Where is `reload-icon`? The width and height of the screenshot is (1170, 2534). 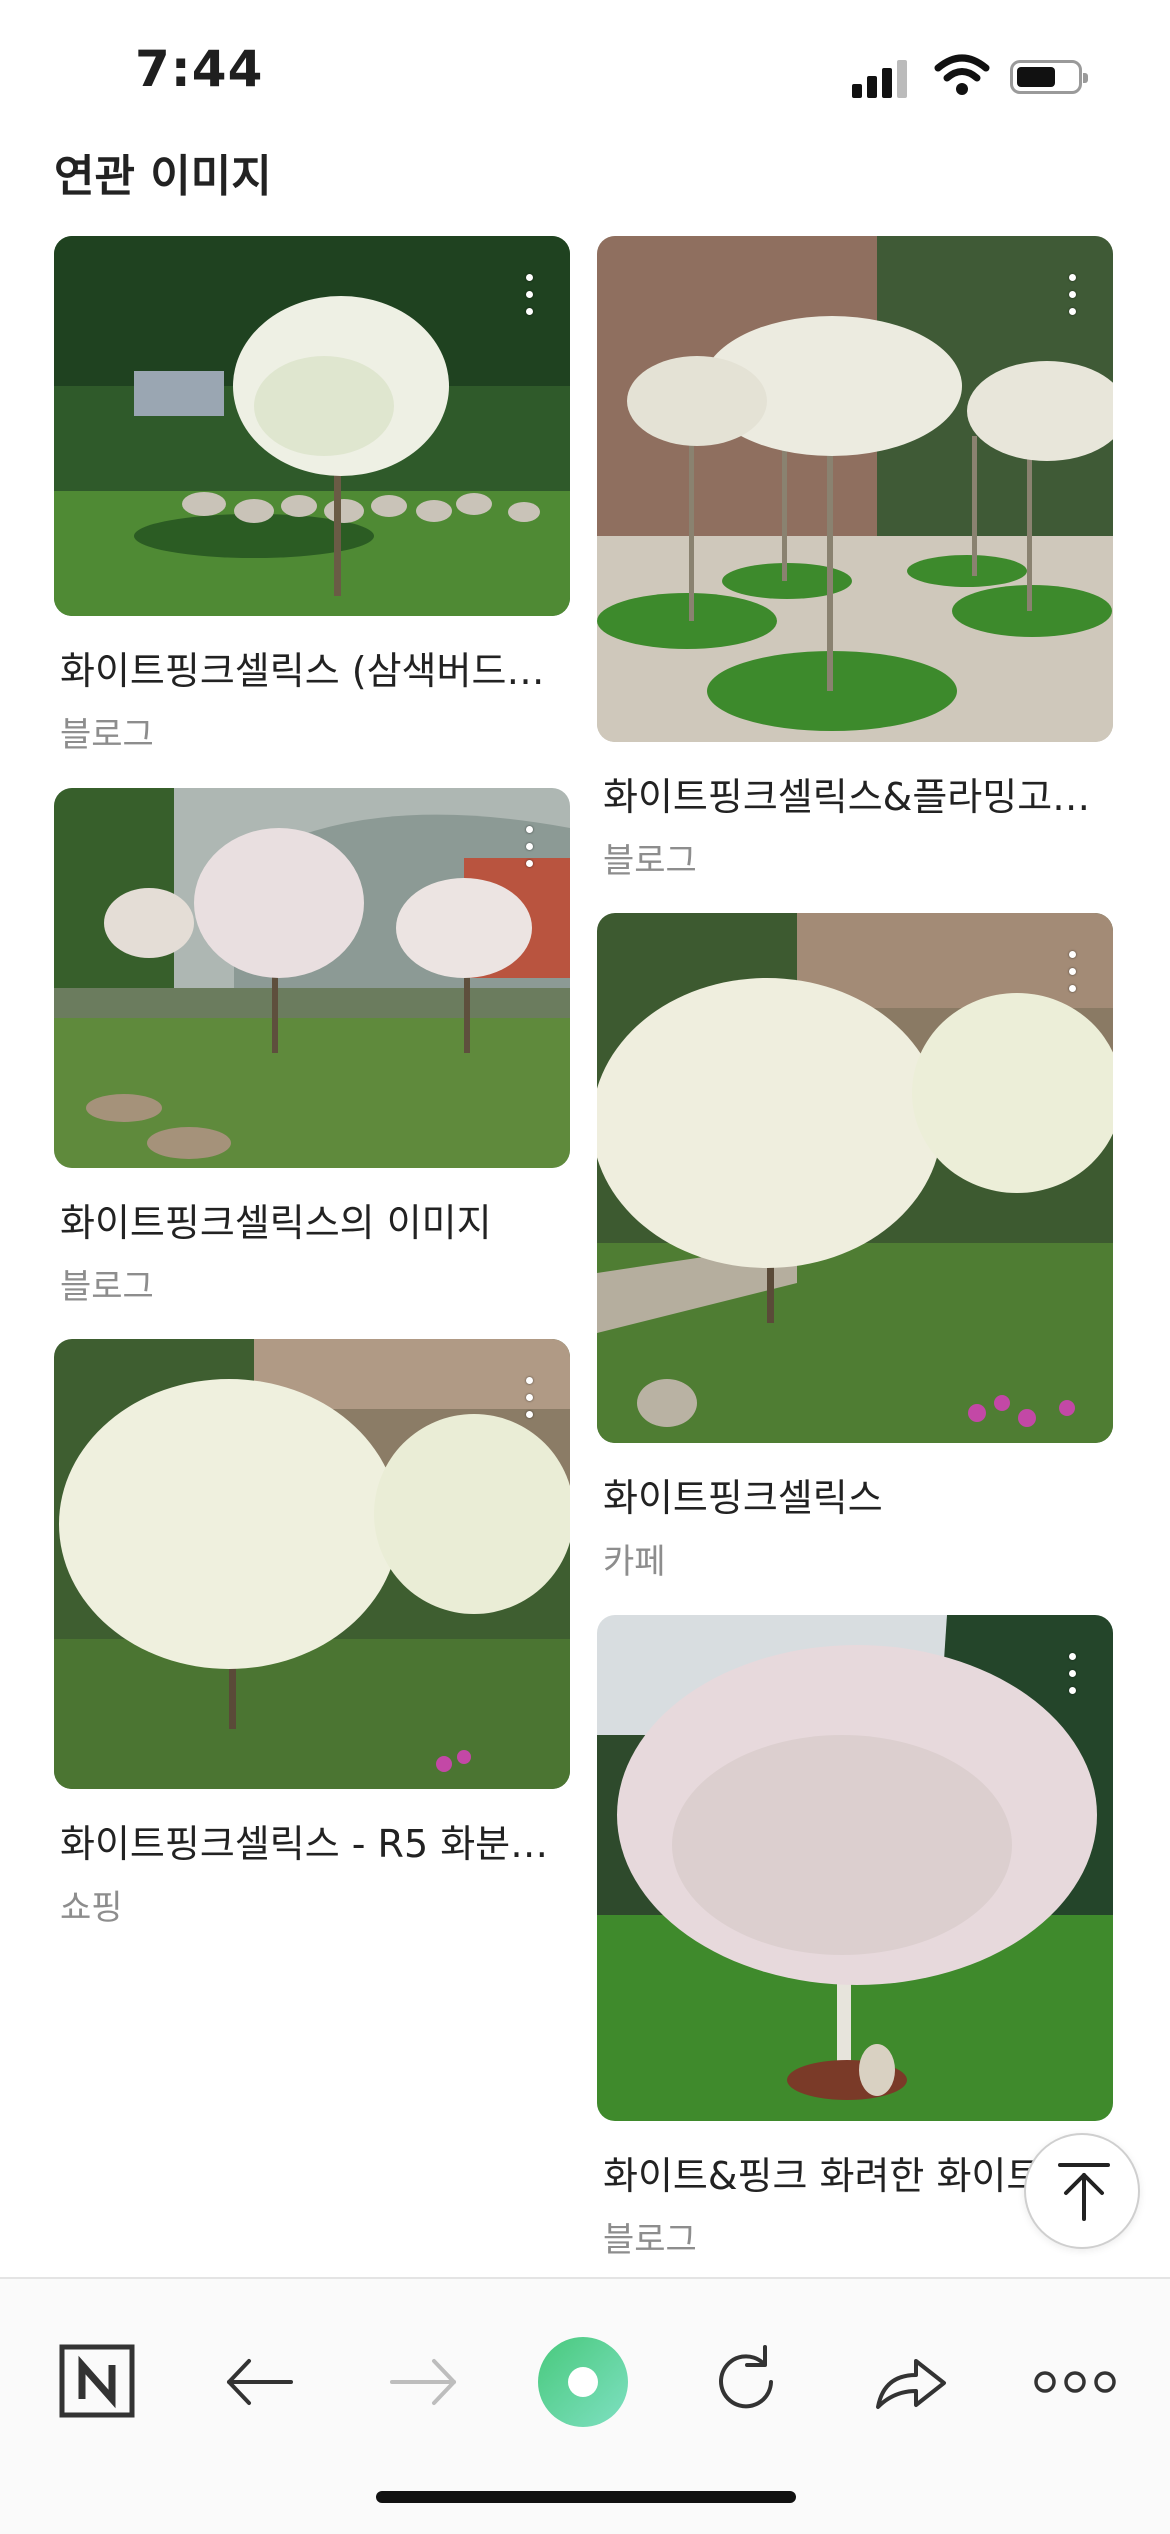
reload-icon is located at coordinates (746, 2377).